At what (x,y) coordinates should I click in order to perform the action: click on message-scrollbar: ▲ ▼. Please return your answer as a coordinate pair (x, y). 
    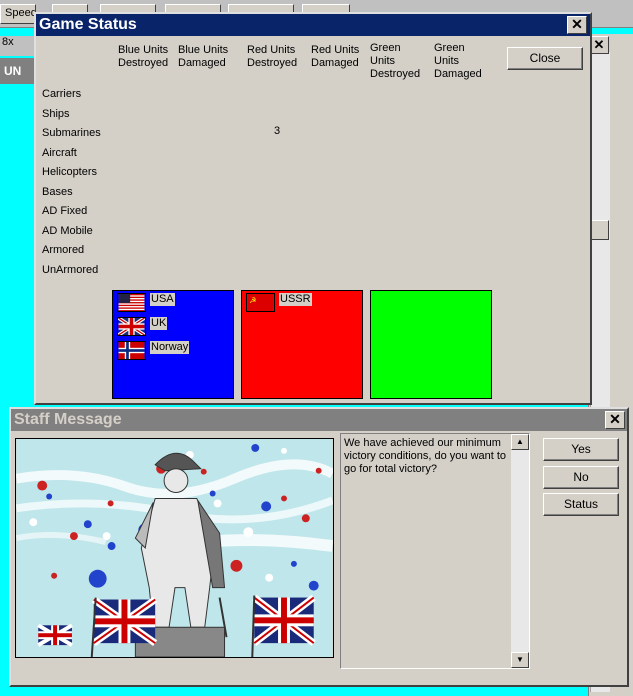
    Looking at the image, I should click on (520, 551).